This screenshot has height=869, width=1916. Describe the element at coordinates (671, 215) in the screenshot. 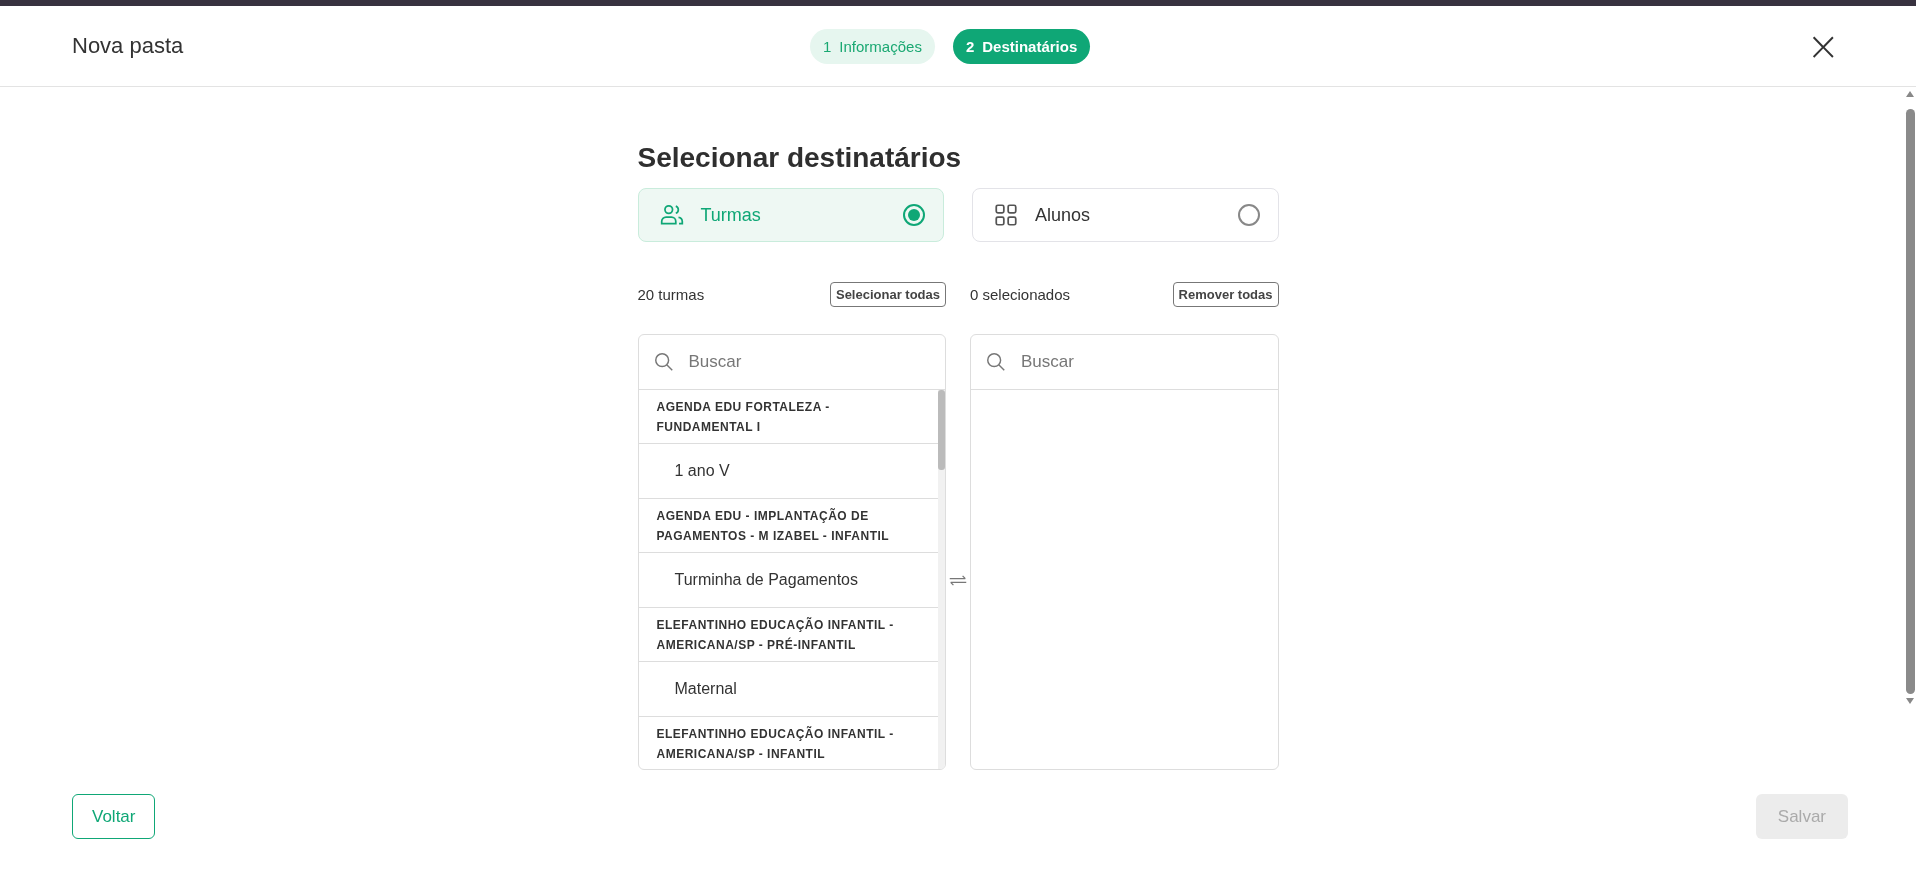

I see `people-icon` at that location.